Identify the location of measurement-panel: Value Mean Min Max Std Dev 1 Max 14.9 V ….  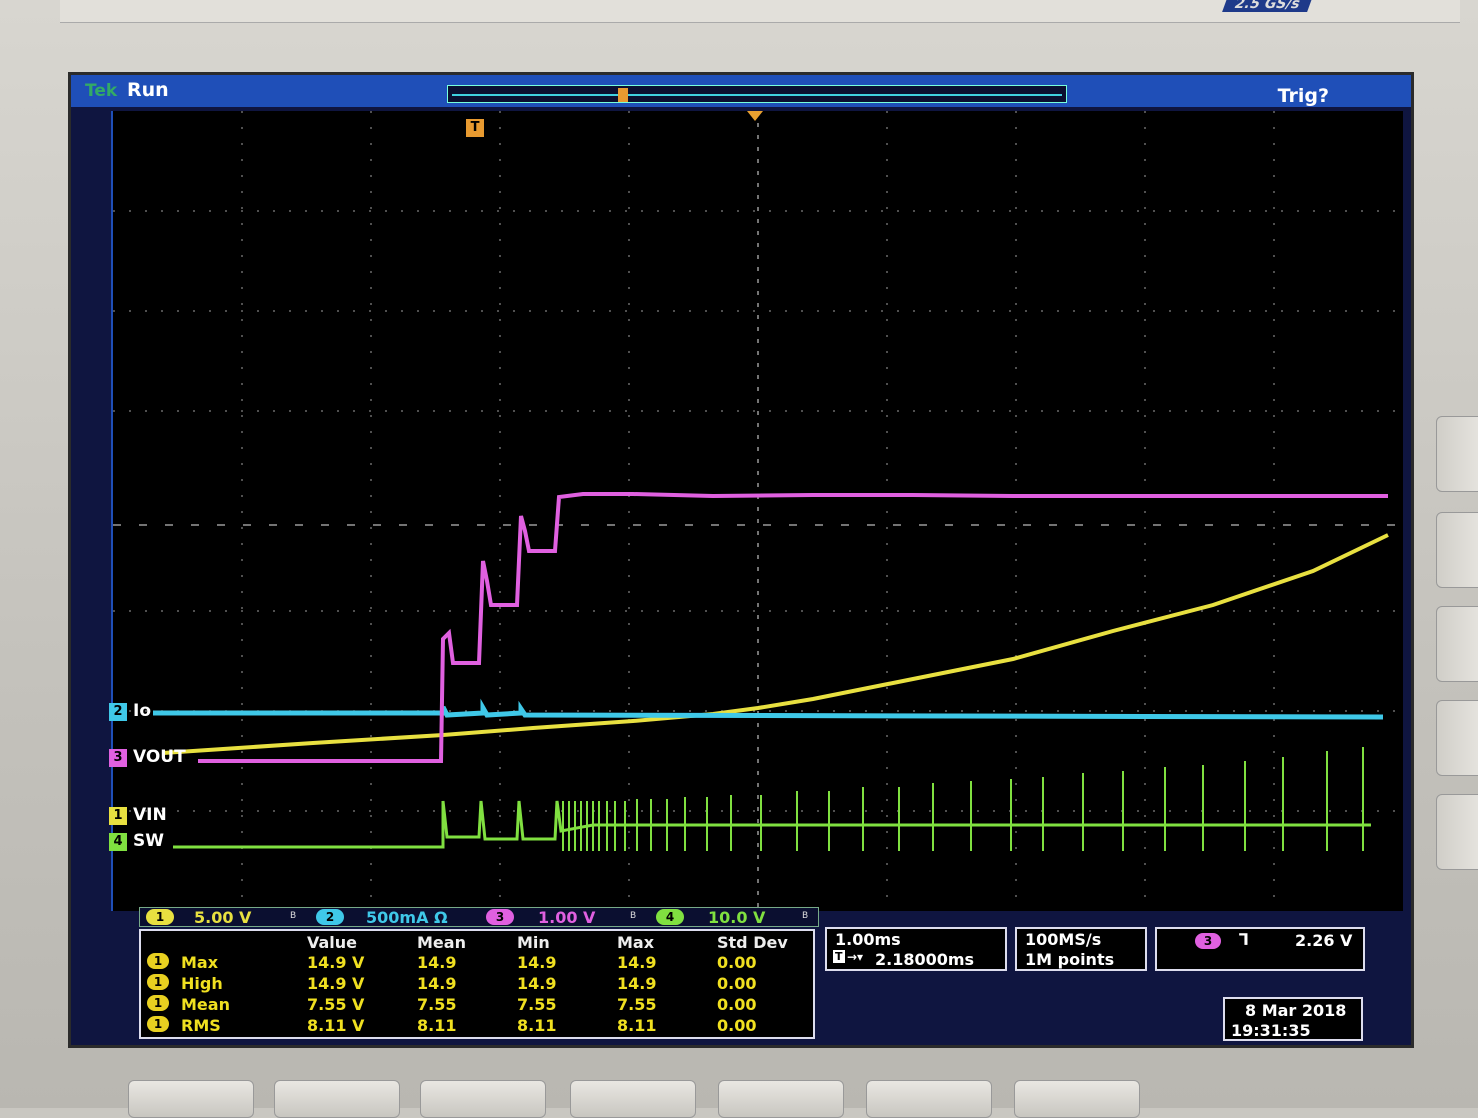
(477, 984).